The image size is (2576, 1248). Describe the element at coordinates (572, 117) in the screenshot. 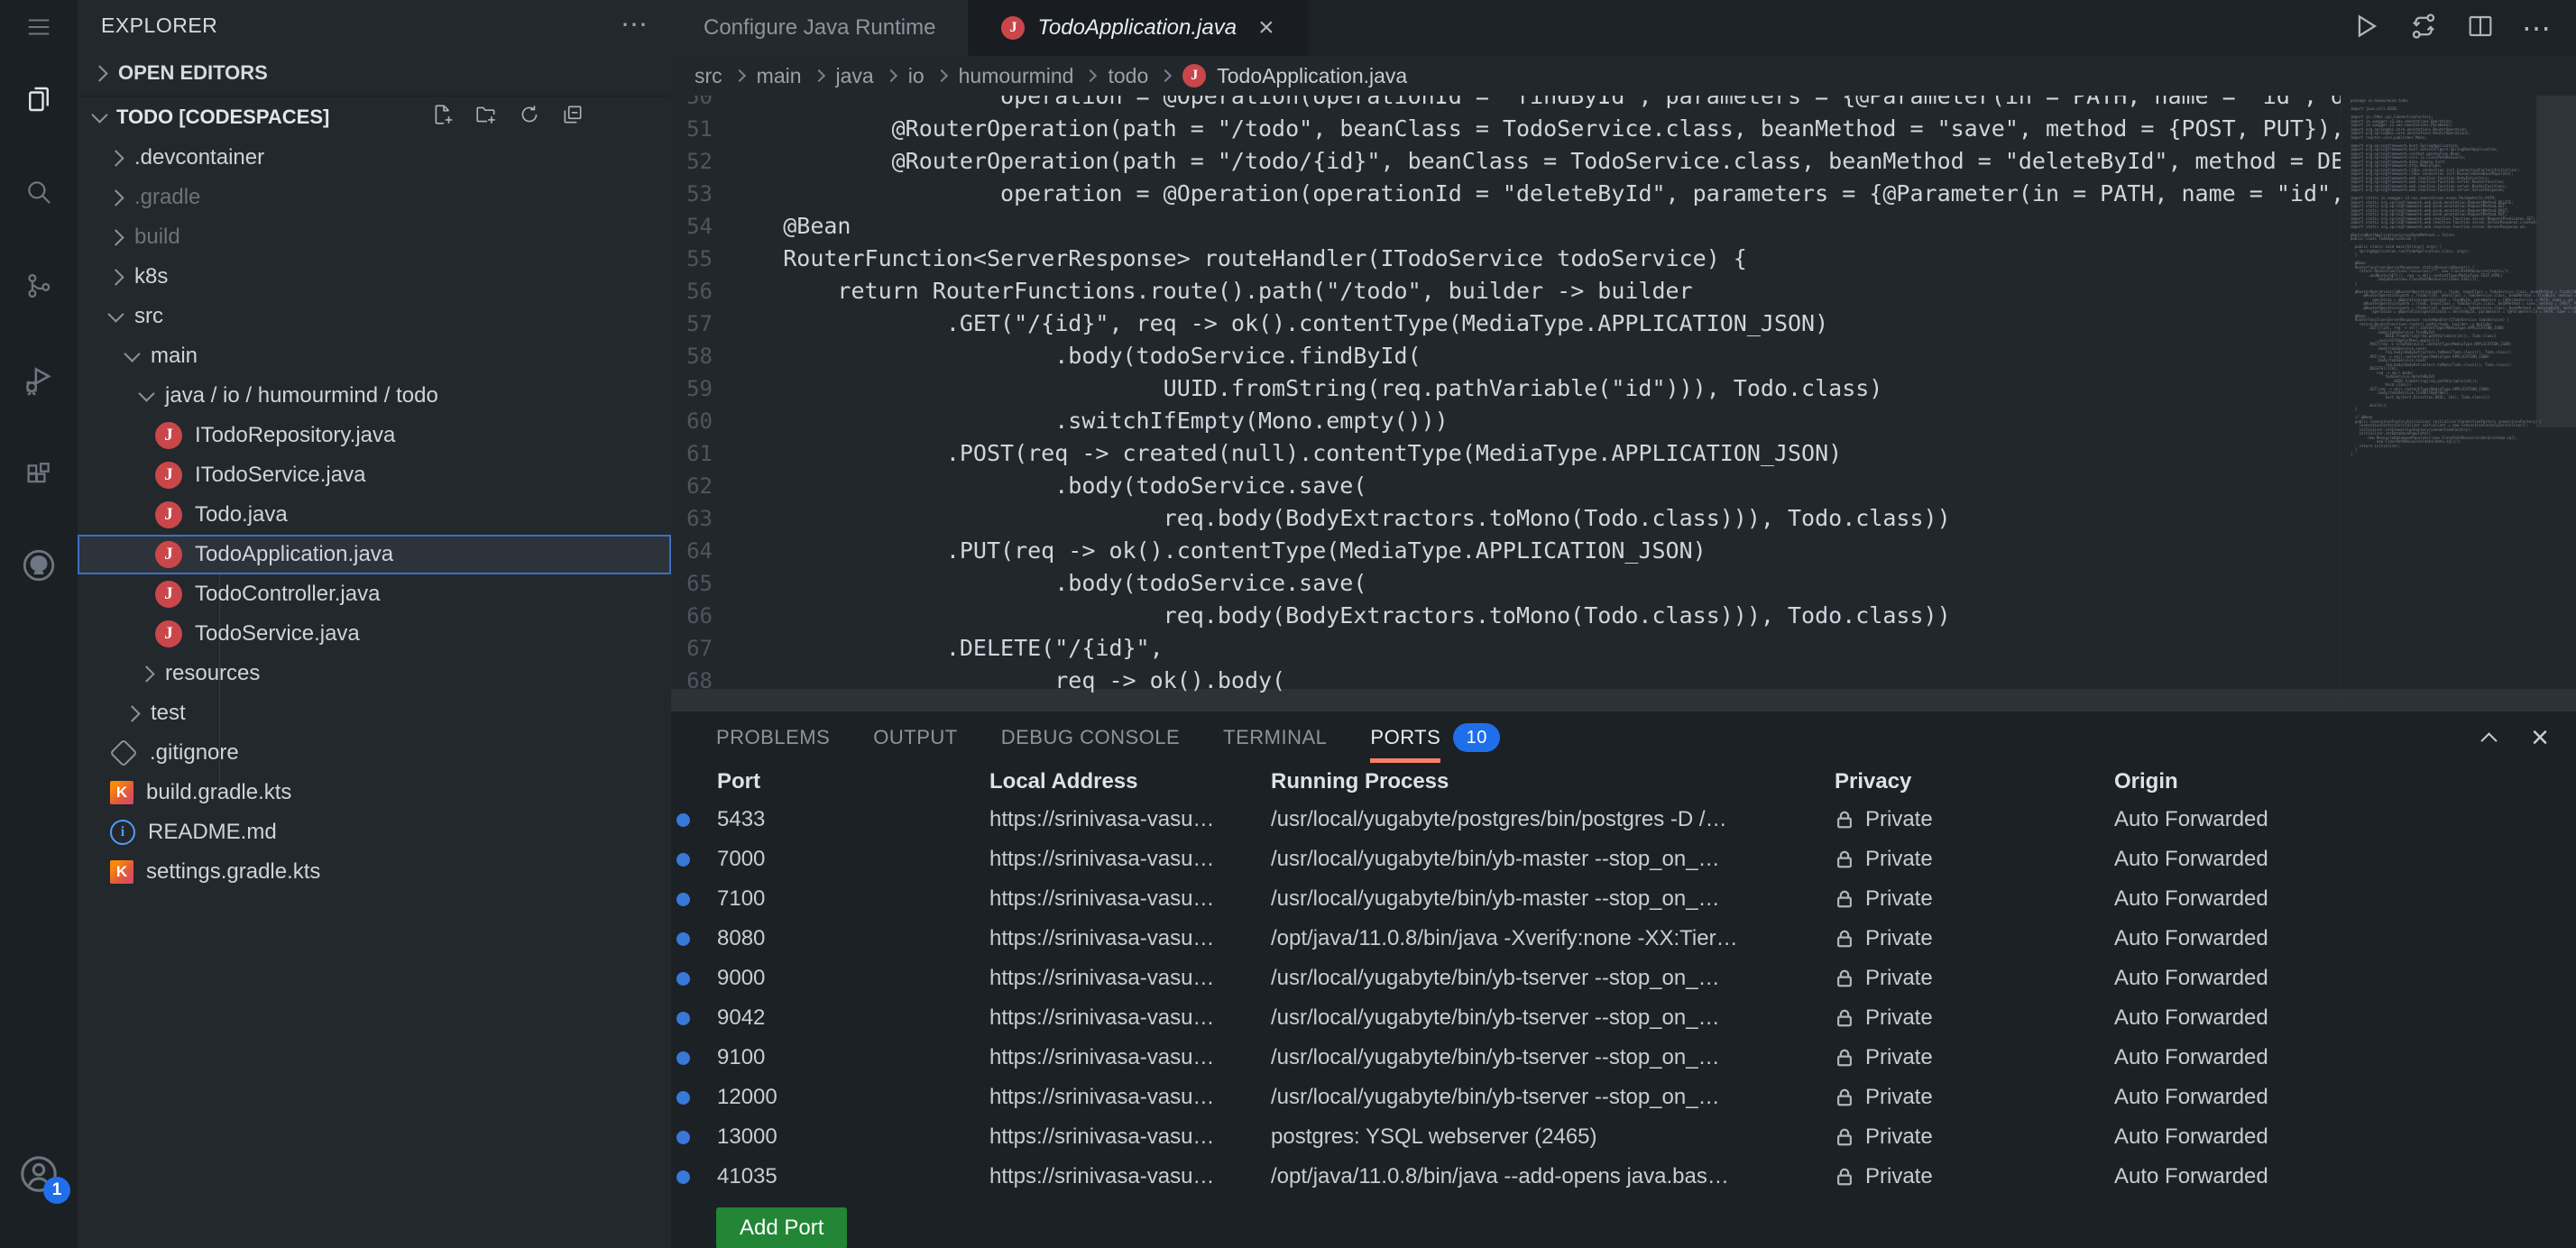

I see `collapse-all-icon` at that location.